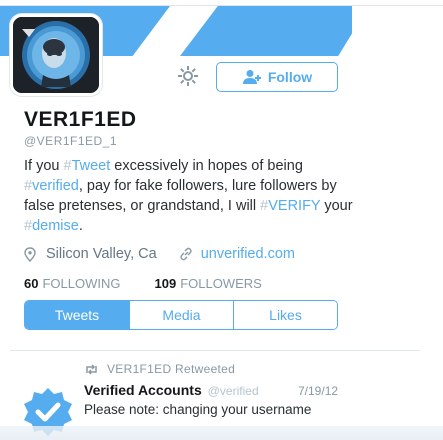  What do you see at coordinates (44, 166) in the screenshot?
I see `bio-text: If you` at bounding box center [44, 166].